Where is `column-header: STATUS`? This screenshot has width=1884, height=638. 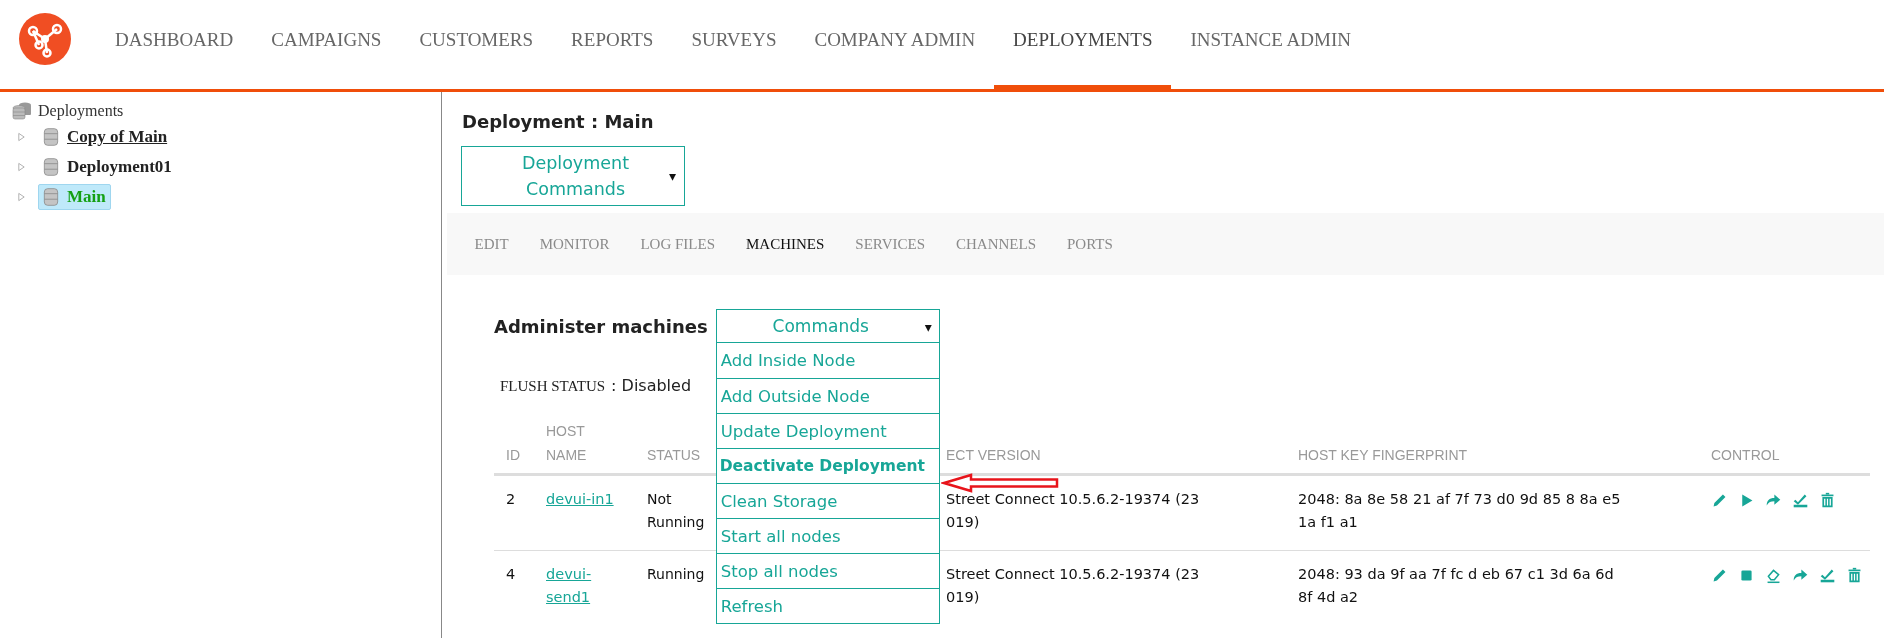
column-header: STATUS is located at coordinates (674, 455).